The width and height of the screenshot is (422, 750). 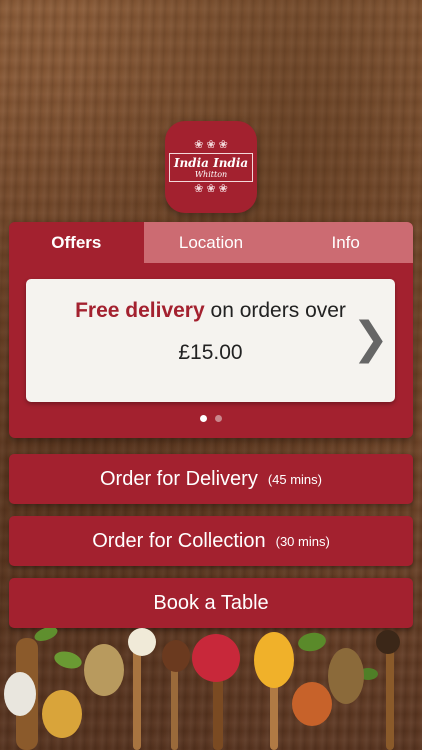 What do you see at coordinates (211, 162) in the screenshot?
I see `logo-name: India India` at bounding box center [211, 162].